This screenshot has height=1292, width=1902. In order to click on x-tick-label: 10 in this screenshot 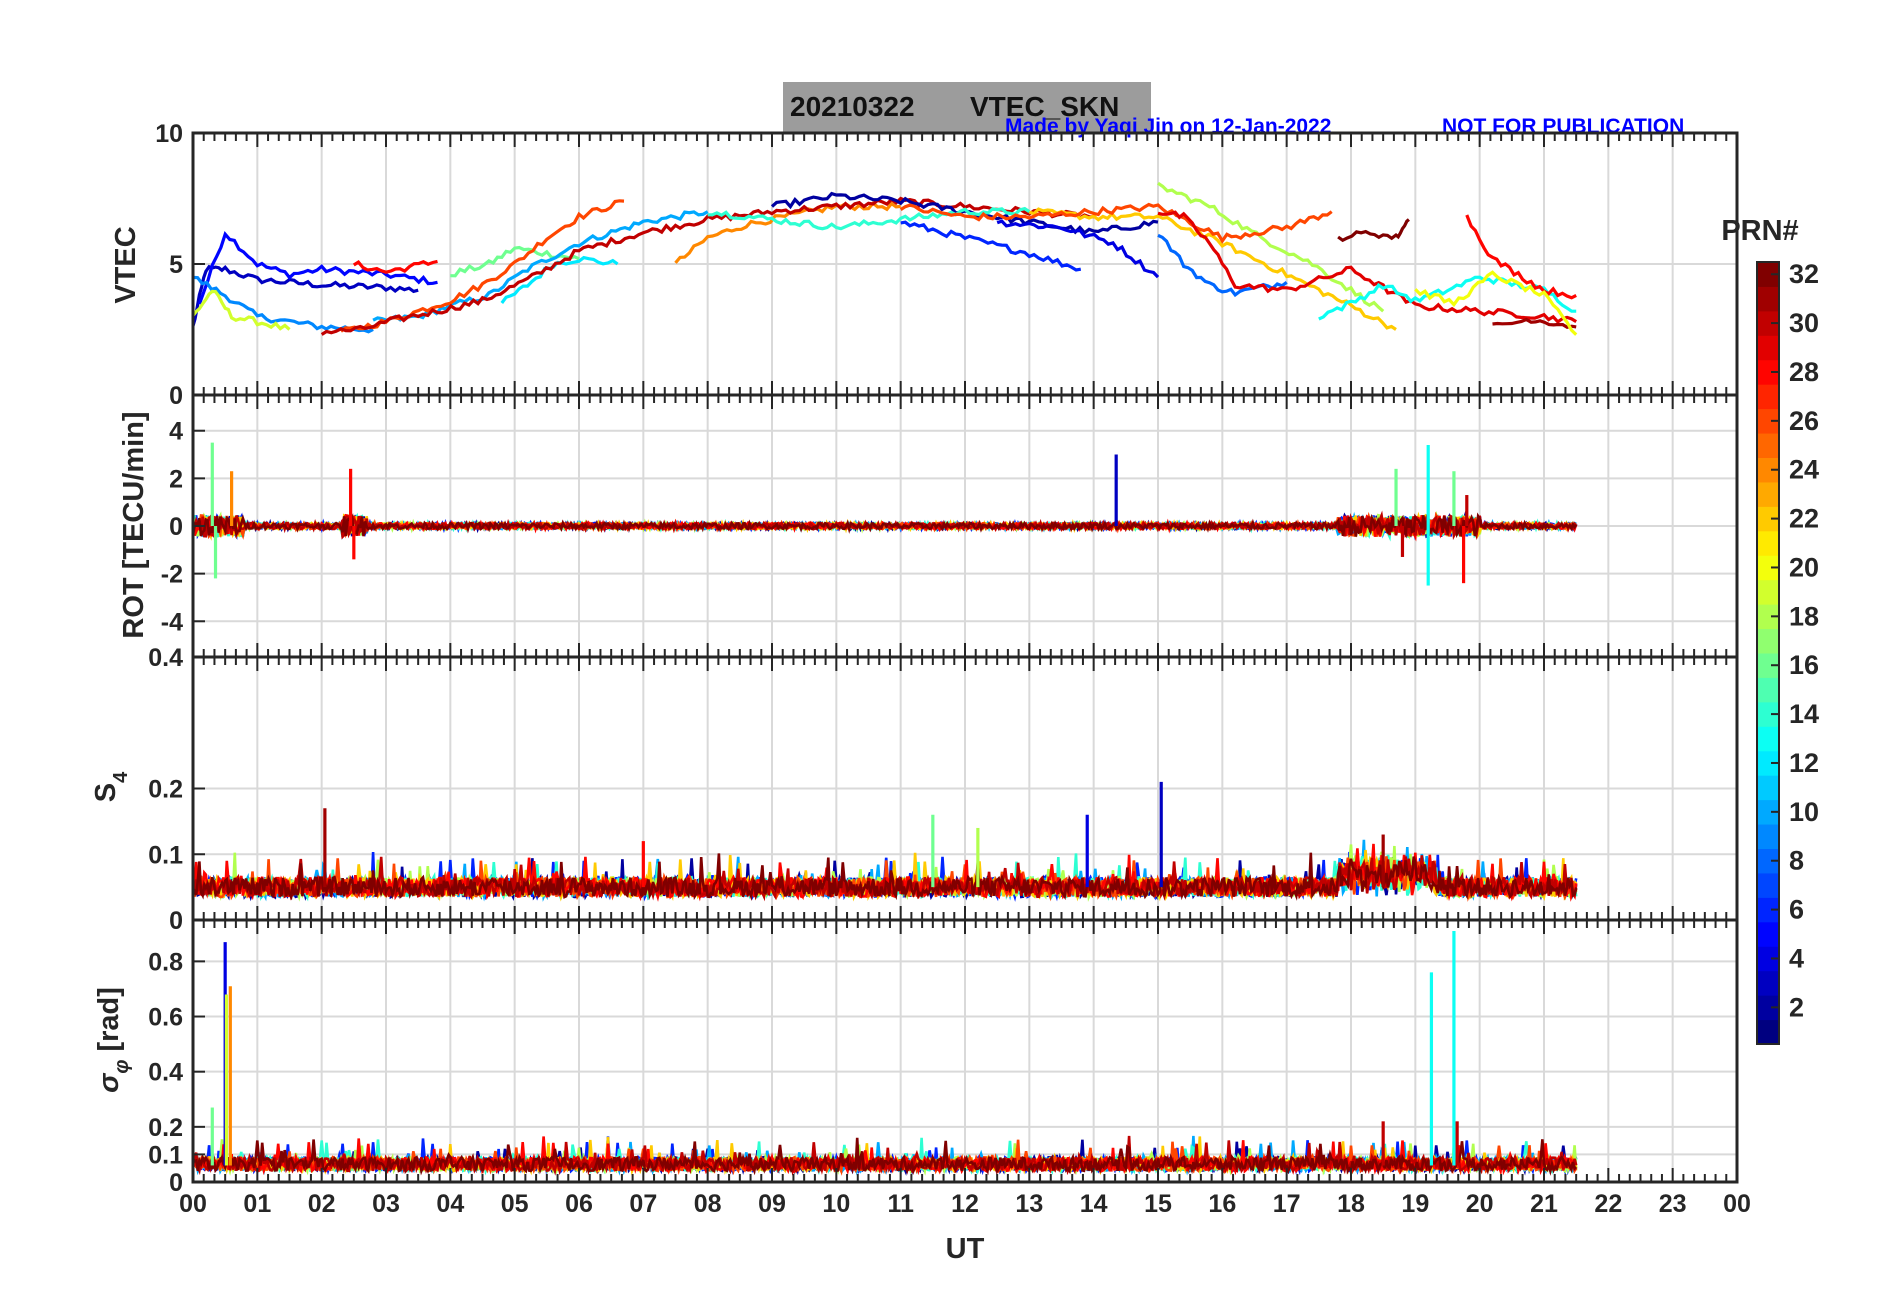, I will do `click(836, 1204)`.